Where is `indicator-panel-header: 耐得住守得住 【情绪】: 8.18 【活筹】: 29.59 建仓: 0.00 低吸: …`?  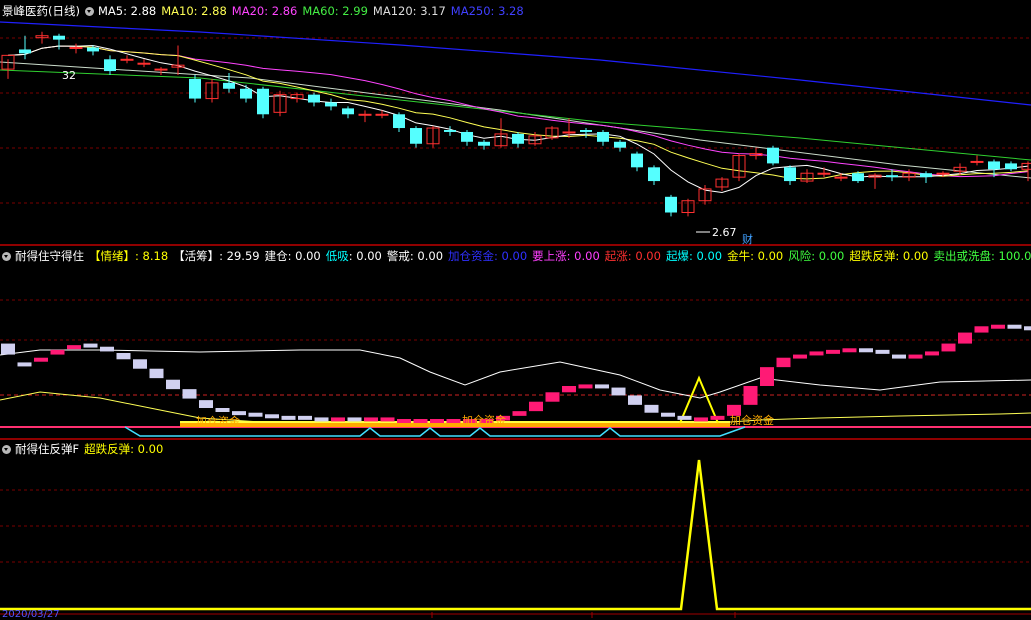 indicator-panel-header: 耐得住守得住 【情绪】: 8.18 【活筹】: 29.59 建仓: 0.00 低吸: … is located at coordinates (516, 256).